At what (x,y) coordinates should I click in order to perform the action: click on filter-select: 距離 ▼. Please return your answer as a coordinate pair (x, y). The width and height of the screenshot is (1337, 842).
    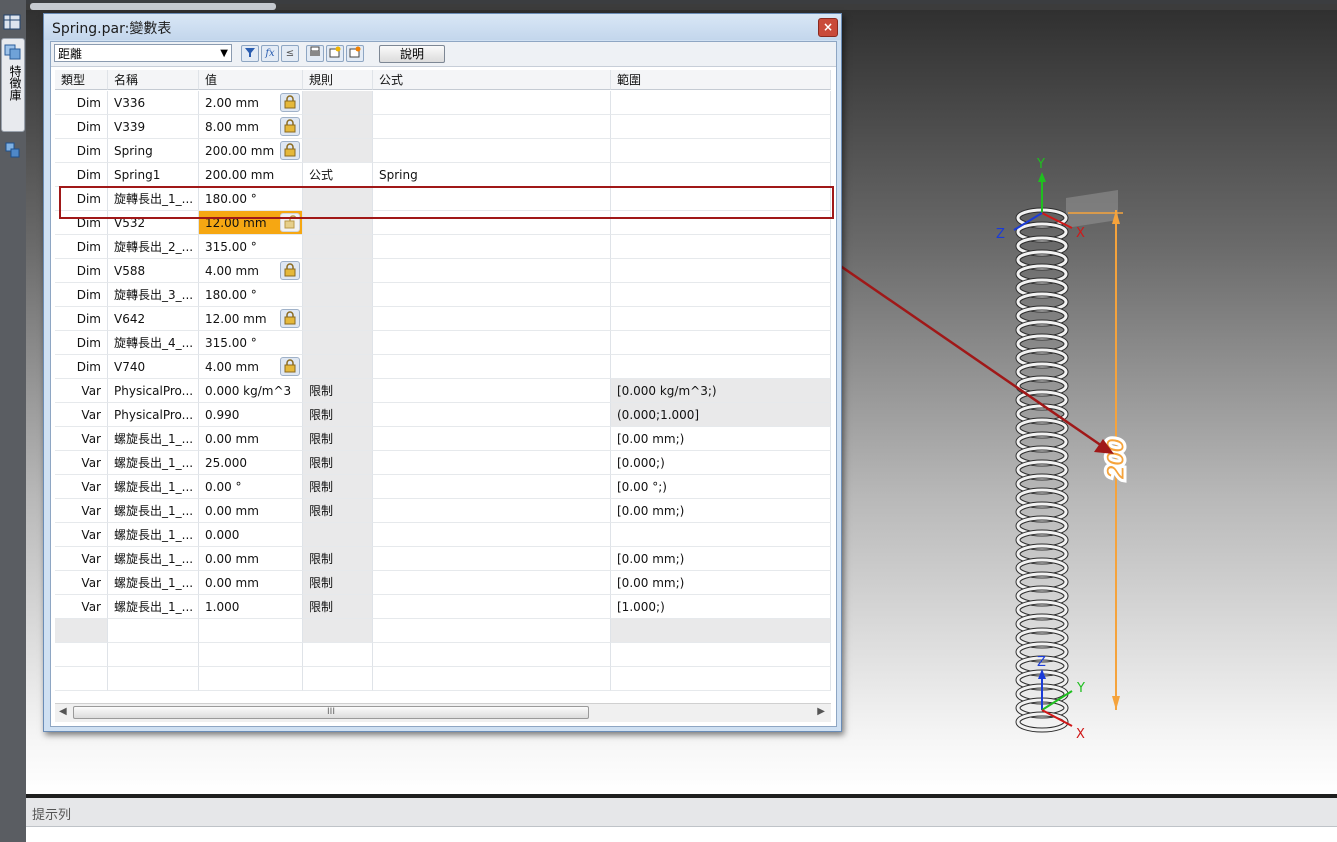
    Looking at the image, I should click on (143, 53).